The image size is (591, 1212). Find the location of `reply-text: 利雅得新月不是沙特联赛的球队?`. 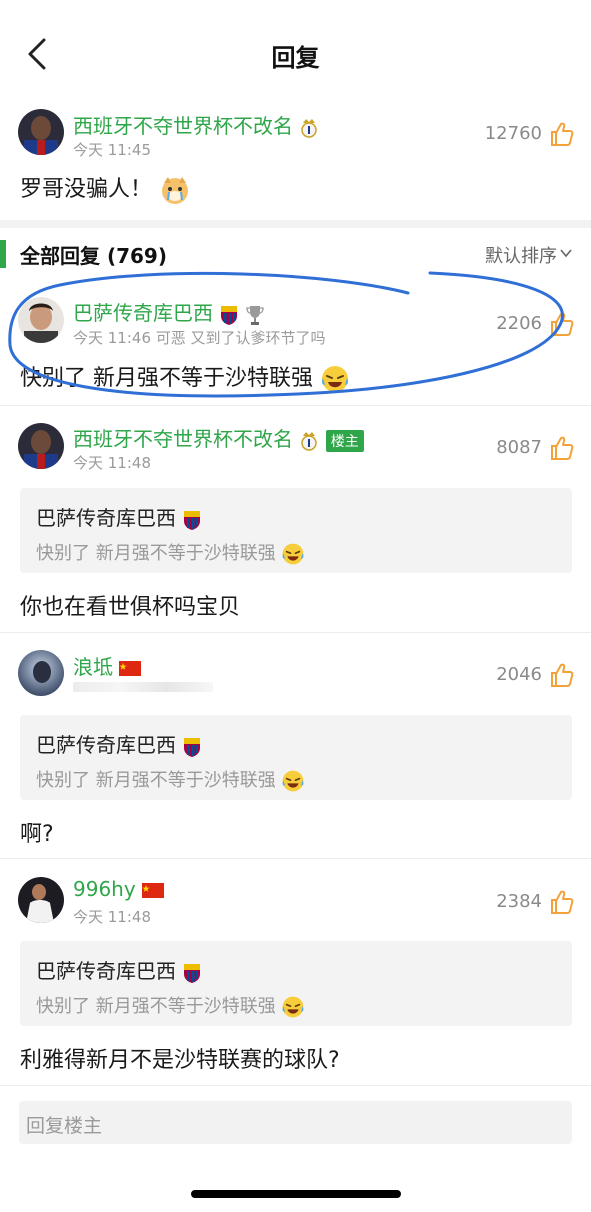

reply-text: 利雅得新月不是沙特联赛的球队? is located at coordinates (180, 1060).